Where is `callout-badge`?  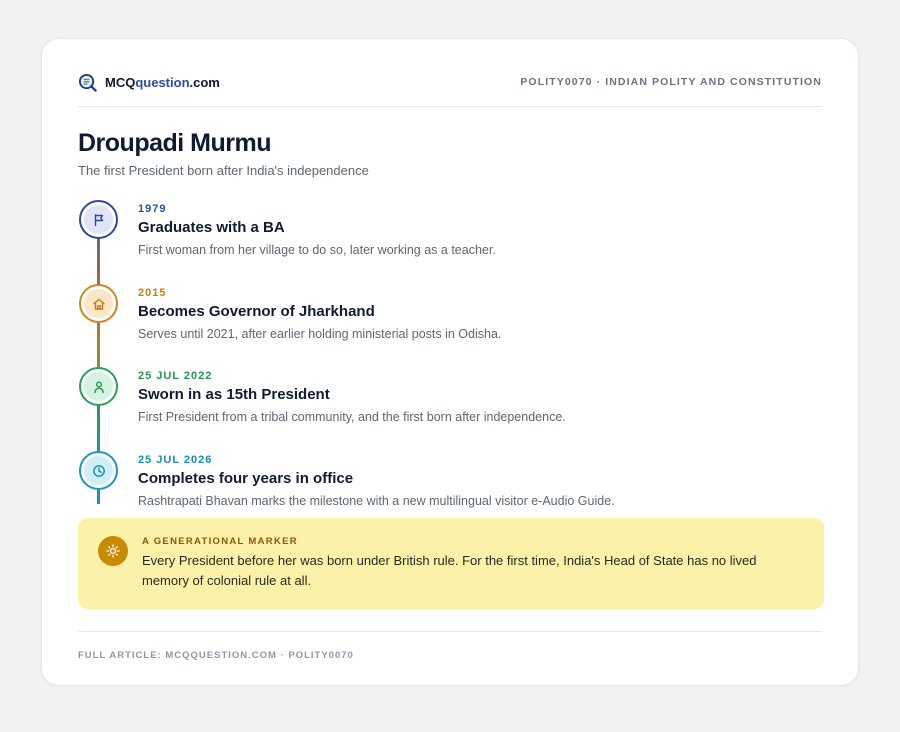
callout-badge is located at coordinates (113, 551).